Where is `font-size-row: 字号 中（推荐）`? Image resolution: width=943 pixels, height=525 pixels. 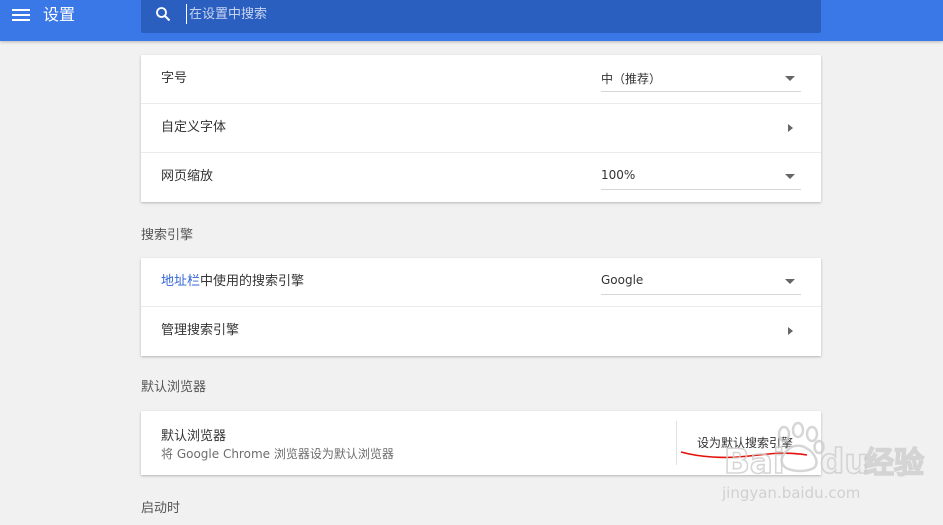 font-size-row: 字号 中（推荐） is located at coordinates (481, 79).